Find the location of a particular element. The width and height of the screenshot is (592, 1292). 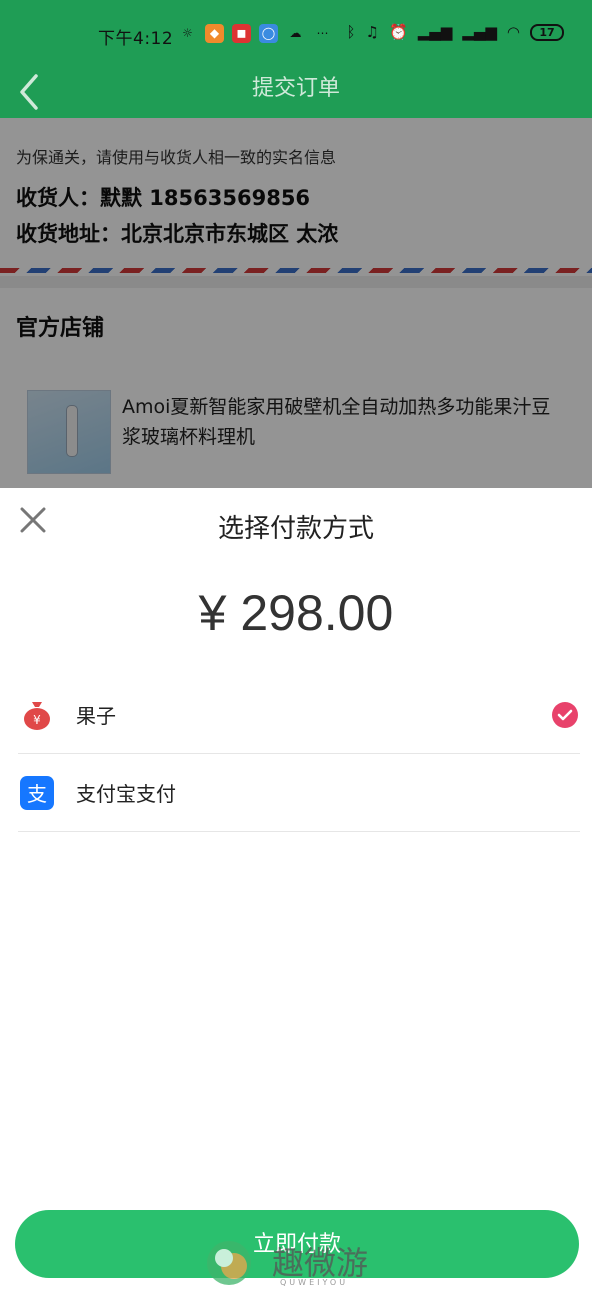

cloud-icon: ☁ is located at coordinates (295, 33).